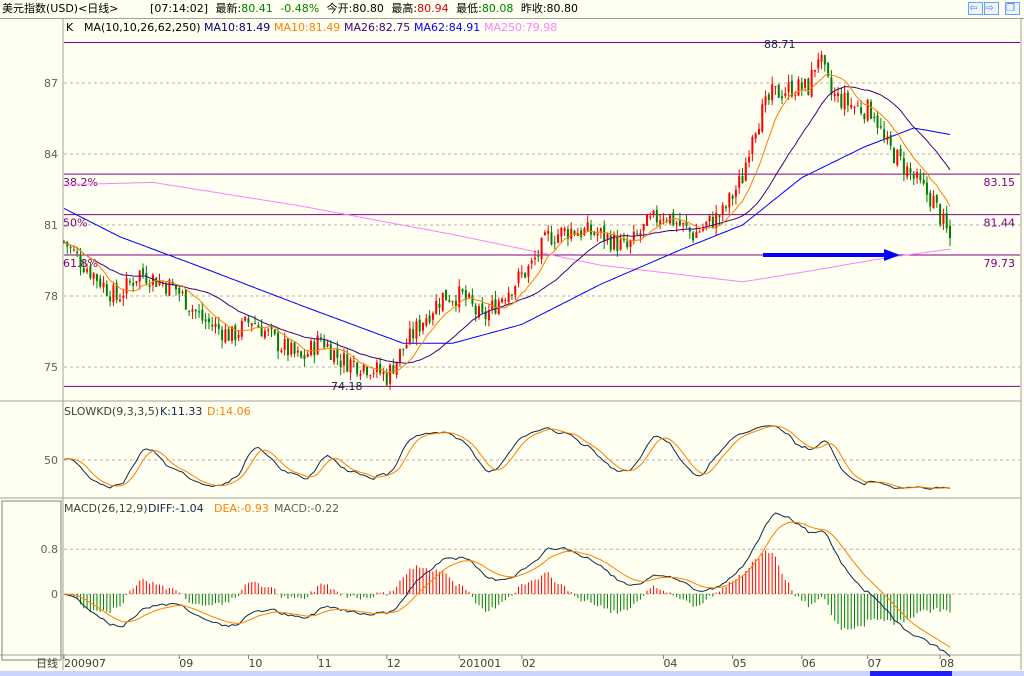  What do you see at coordinates (991, 8) in the screenshot?
I see `next-button: ⇨` at bounding box center [991, 8].